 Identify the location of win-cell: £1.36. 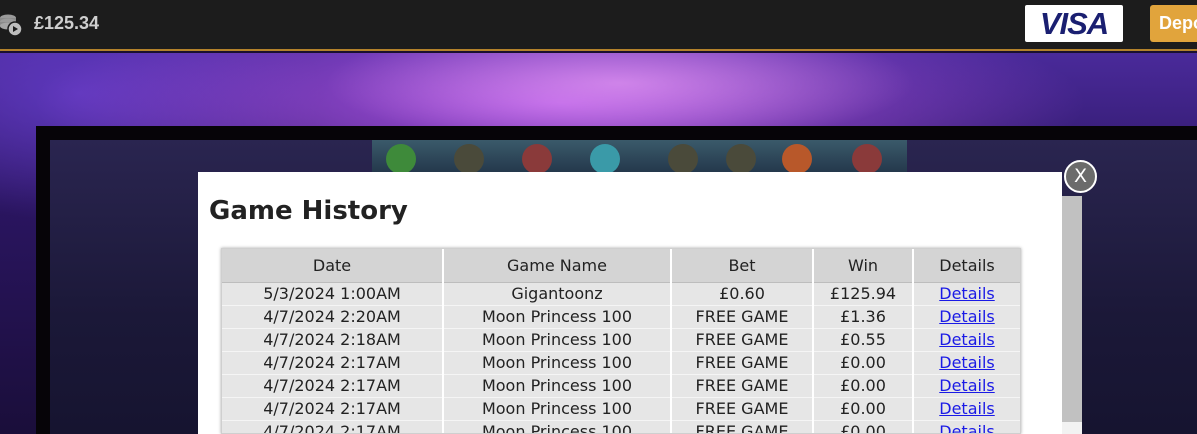
(863, 317).